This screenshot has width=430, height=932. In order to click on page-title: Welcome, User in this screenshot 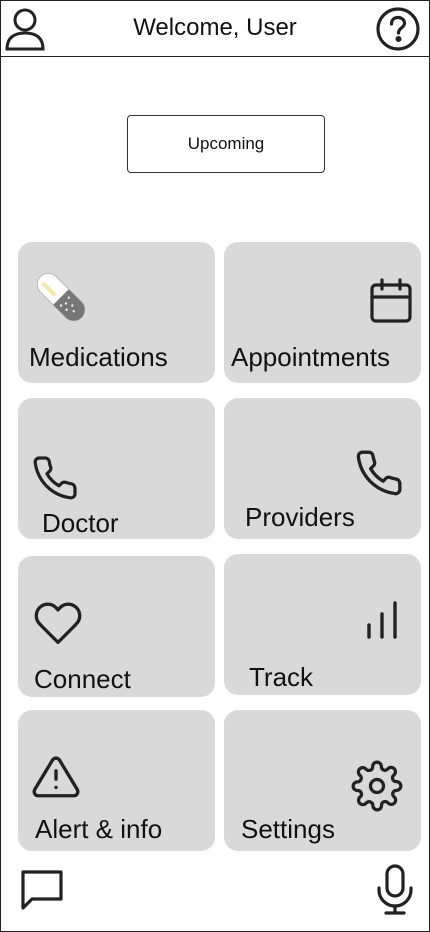, I will do `click(215, 27)`.